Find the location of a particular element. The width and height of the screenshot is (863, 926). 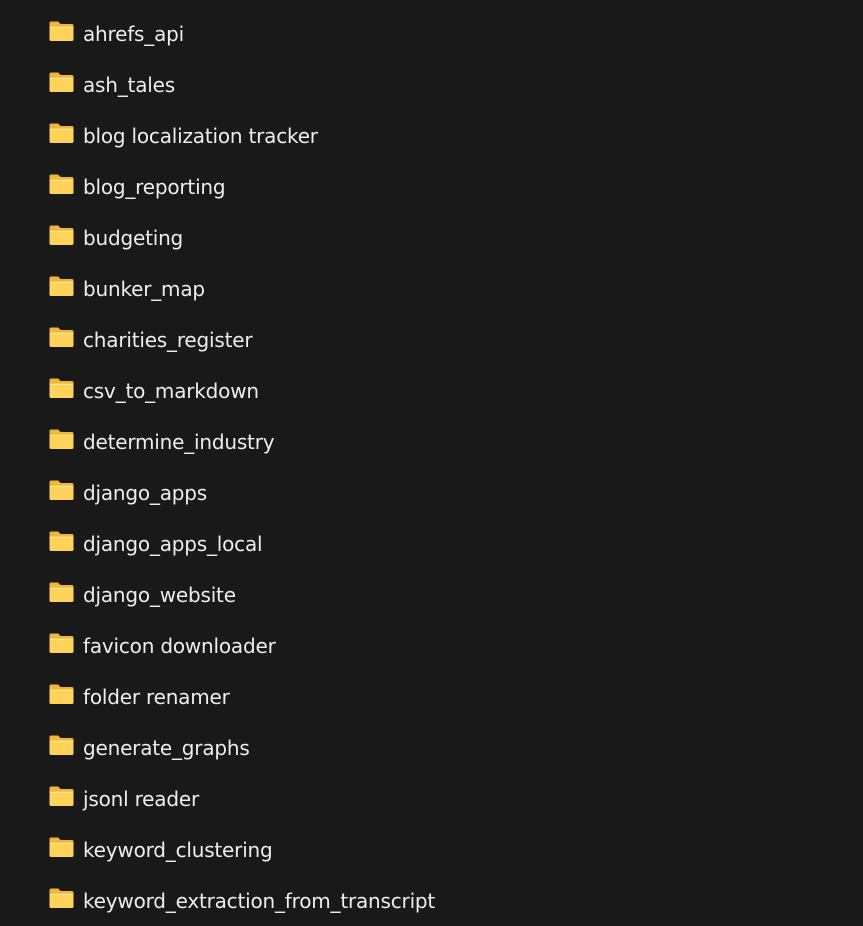

folder-item: charities_register is located at coordinates (431, 339).